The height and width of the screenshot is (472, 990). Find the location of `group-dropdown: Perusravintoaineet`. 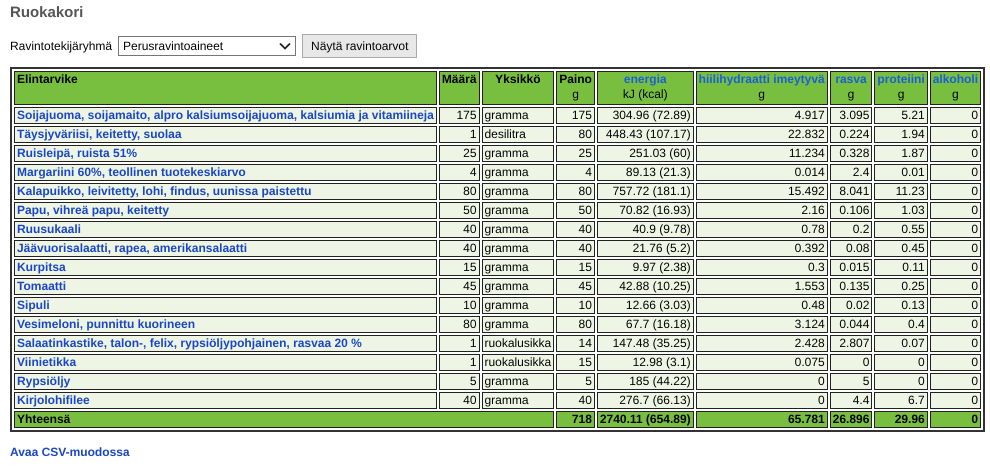

group-dropdown: Perusravintoaineet is located at coordinates (207, 46).